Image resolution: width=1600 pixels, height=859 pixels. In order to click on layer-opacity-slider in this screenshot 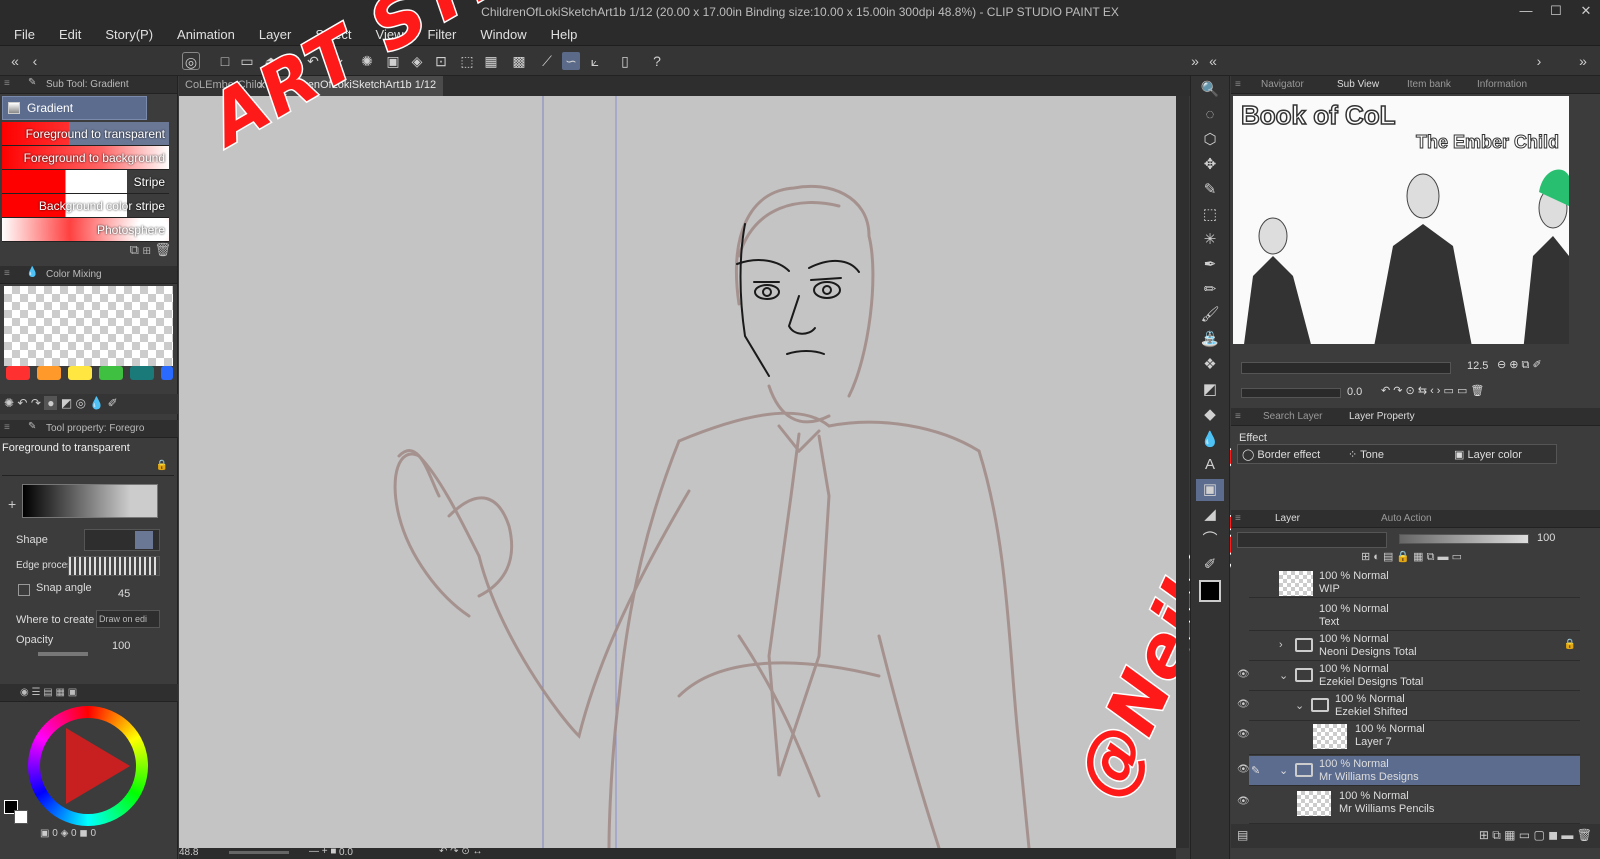, I will do `click(1464, 539)`.